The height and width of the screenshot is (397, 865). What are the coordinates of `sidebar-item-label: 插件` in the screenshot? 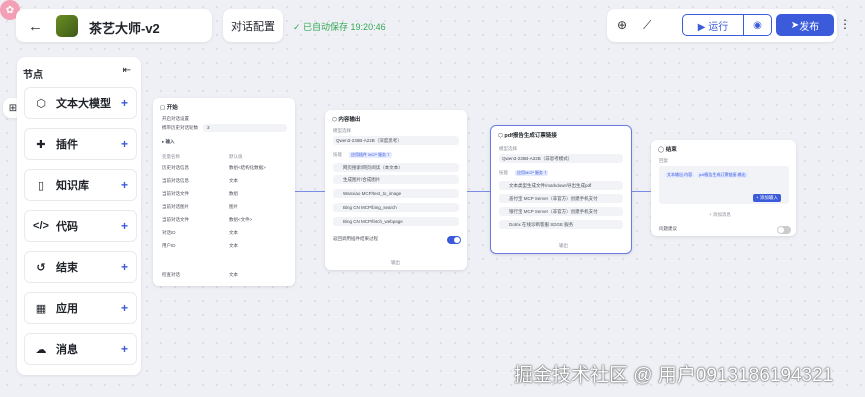 It's located at (67, 145).